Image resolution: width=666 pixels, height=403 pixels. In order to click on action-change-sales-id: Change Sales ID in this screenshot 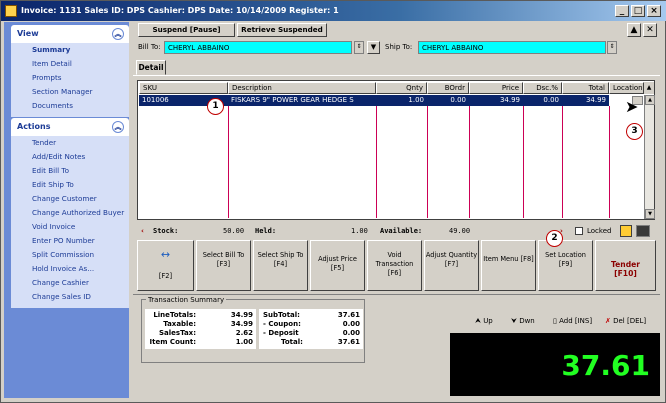, I will do `click(70, 297)`.